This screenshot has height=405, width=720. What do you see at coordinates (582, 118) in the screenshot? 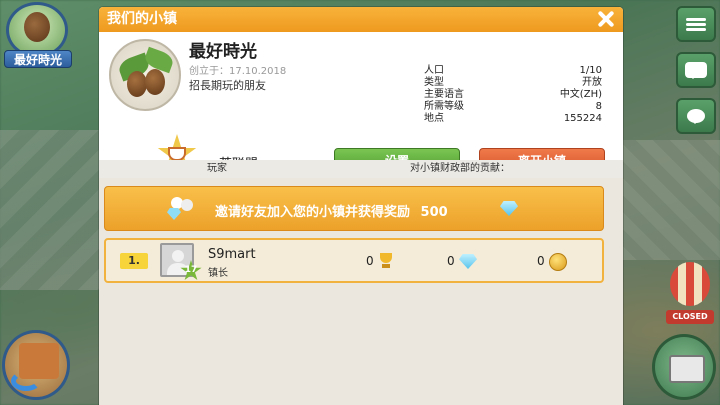
I see `stat-value: 155224` at bounding box center [582, 118].